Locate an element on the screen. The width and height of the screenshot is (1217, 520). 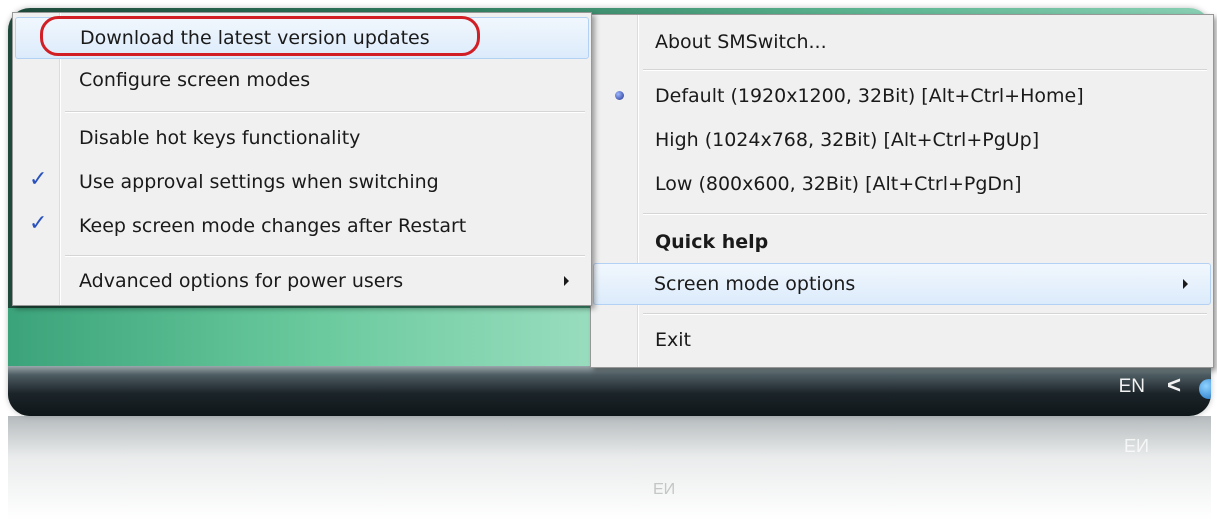
highlight-annotation is located at coordinates (260, 36).